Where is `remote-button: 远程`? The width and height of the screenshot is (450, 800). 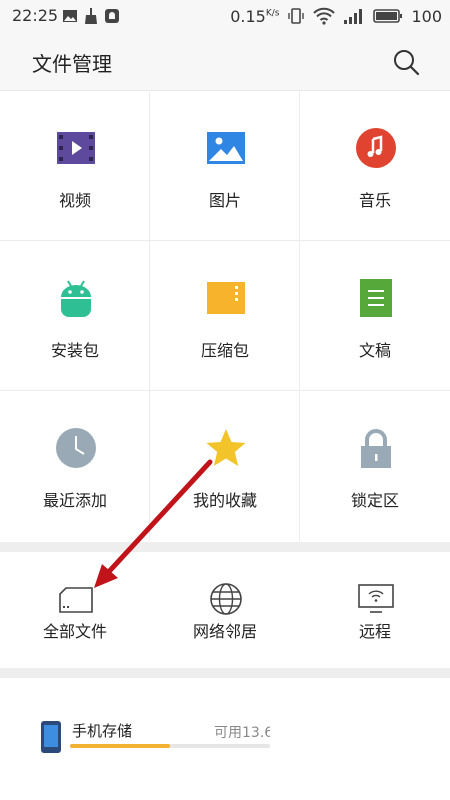
remote-button: 远程 is located at coordinates (375, 610).